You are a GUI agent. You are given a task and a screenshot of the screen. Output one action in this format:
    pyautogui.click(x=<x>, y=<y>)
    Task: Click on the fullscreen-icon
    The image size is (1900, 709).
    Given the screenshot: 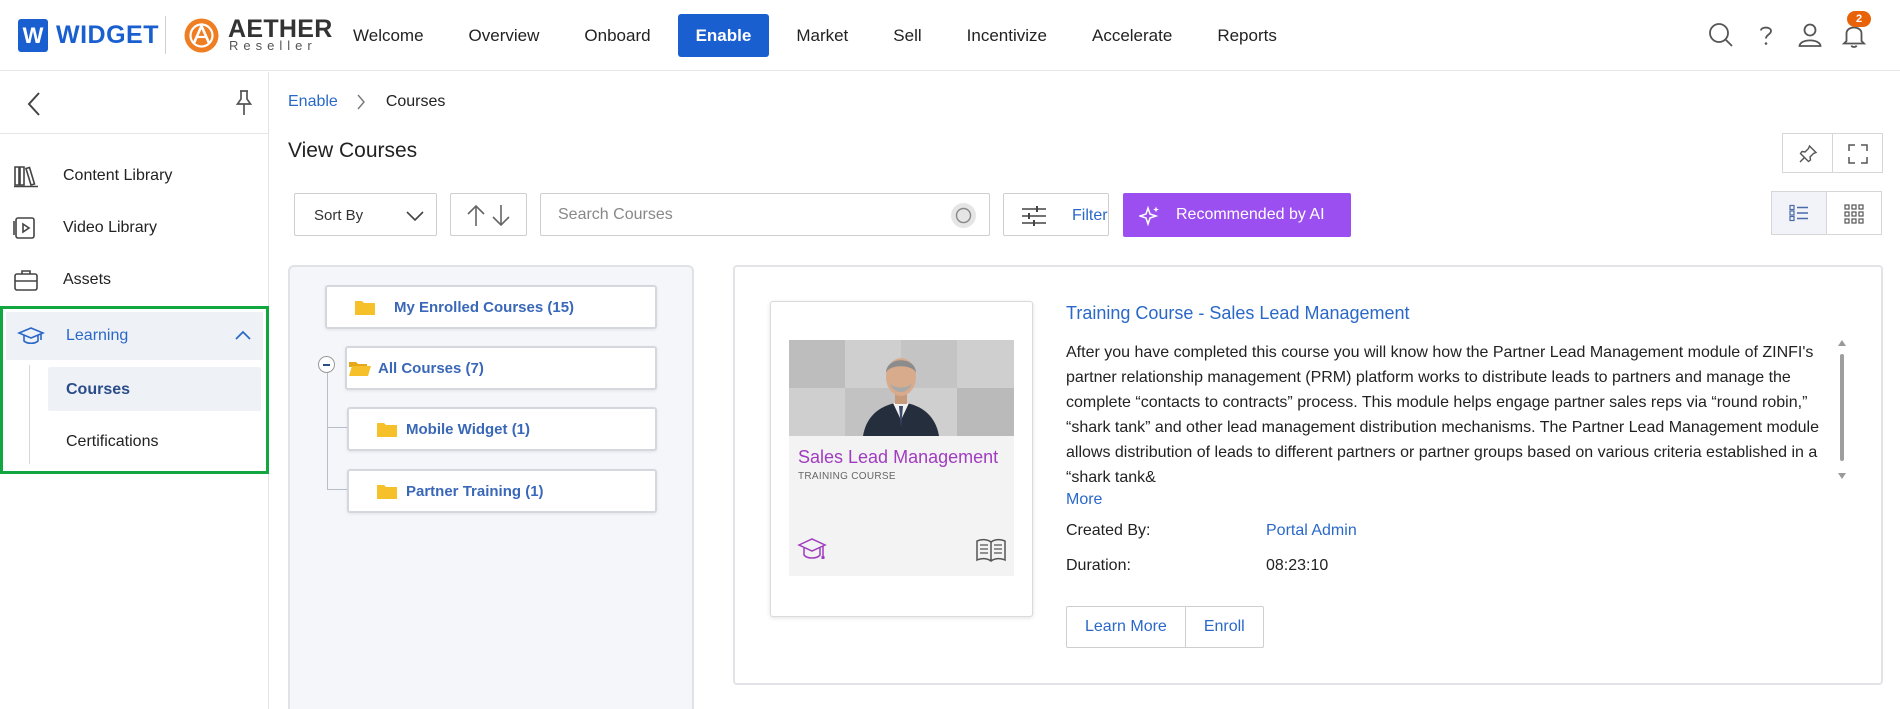 What is the action you would take?
    pyautogui.click(x=1857, y=154)
    